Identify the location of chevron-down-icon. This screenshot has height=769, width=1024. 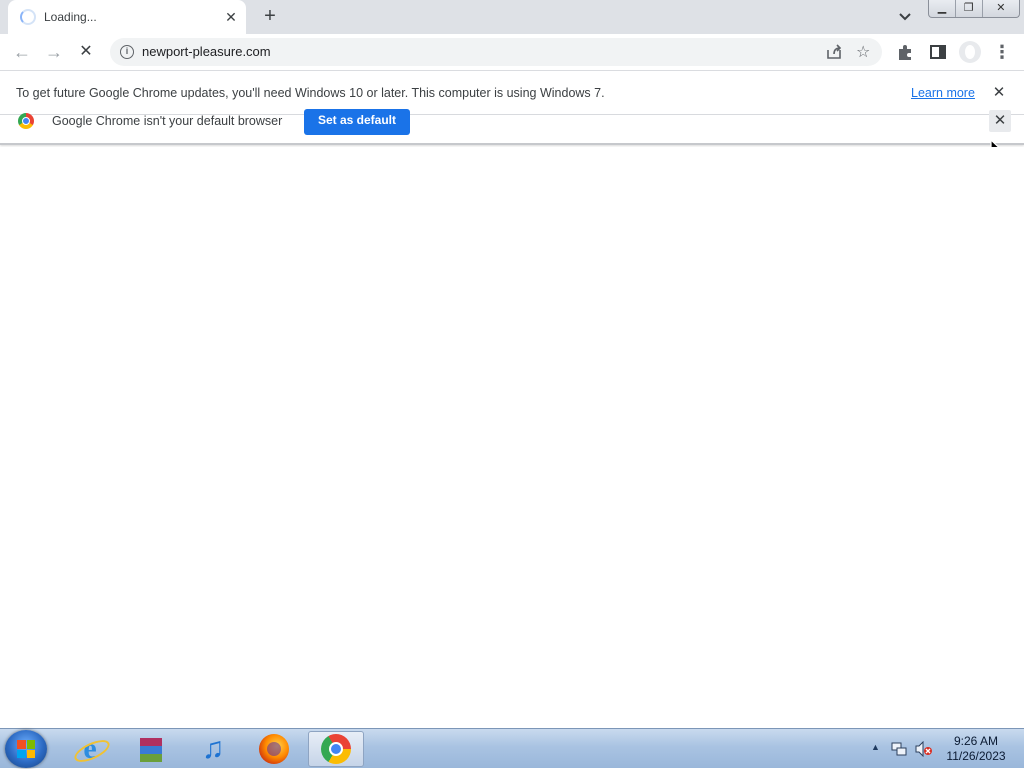
(905, 17).